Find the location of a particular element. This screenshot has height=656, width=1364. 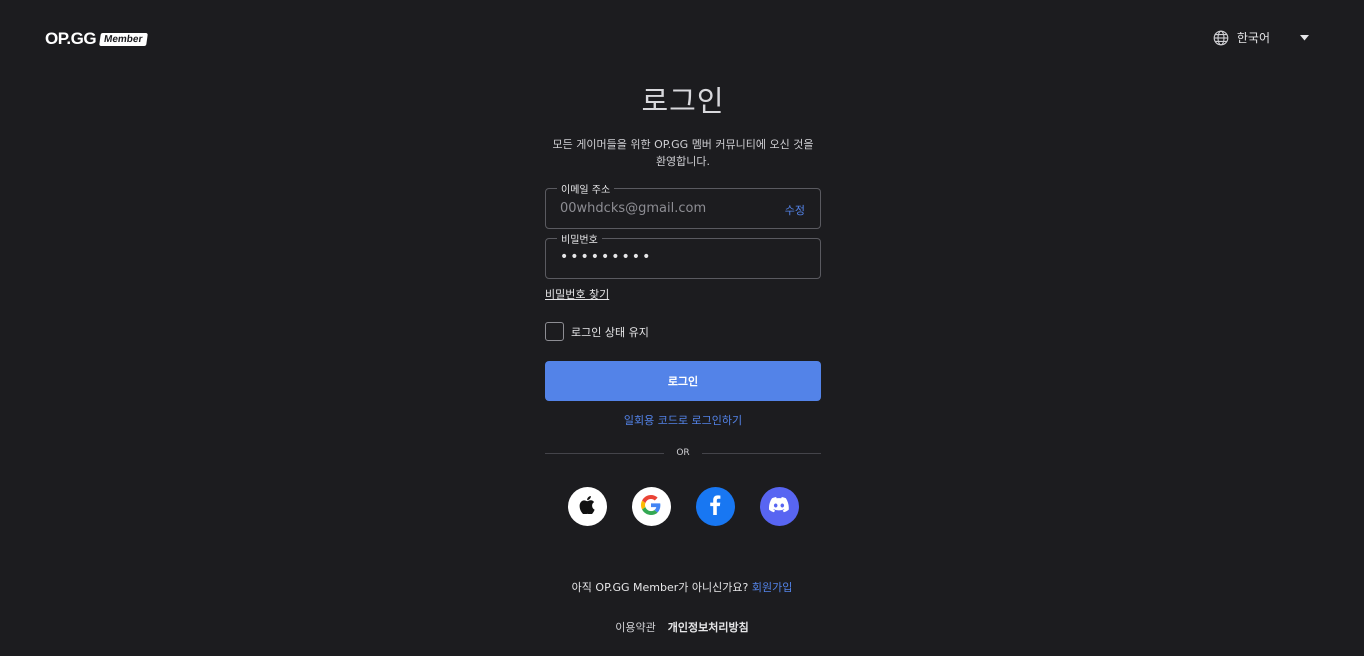

divider-line-right is located at coordinates (761, 453).